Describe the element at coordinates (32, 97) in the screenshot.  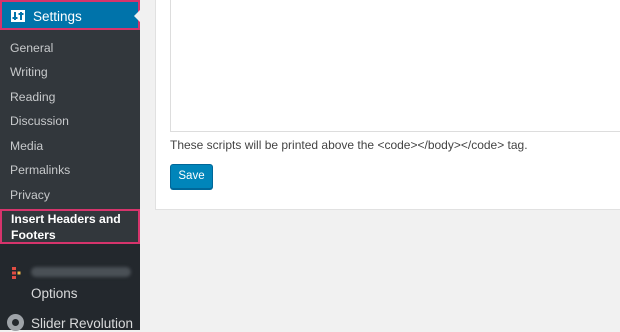
I see `submenu-item-reading: Reading` at that location.